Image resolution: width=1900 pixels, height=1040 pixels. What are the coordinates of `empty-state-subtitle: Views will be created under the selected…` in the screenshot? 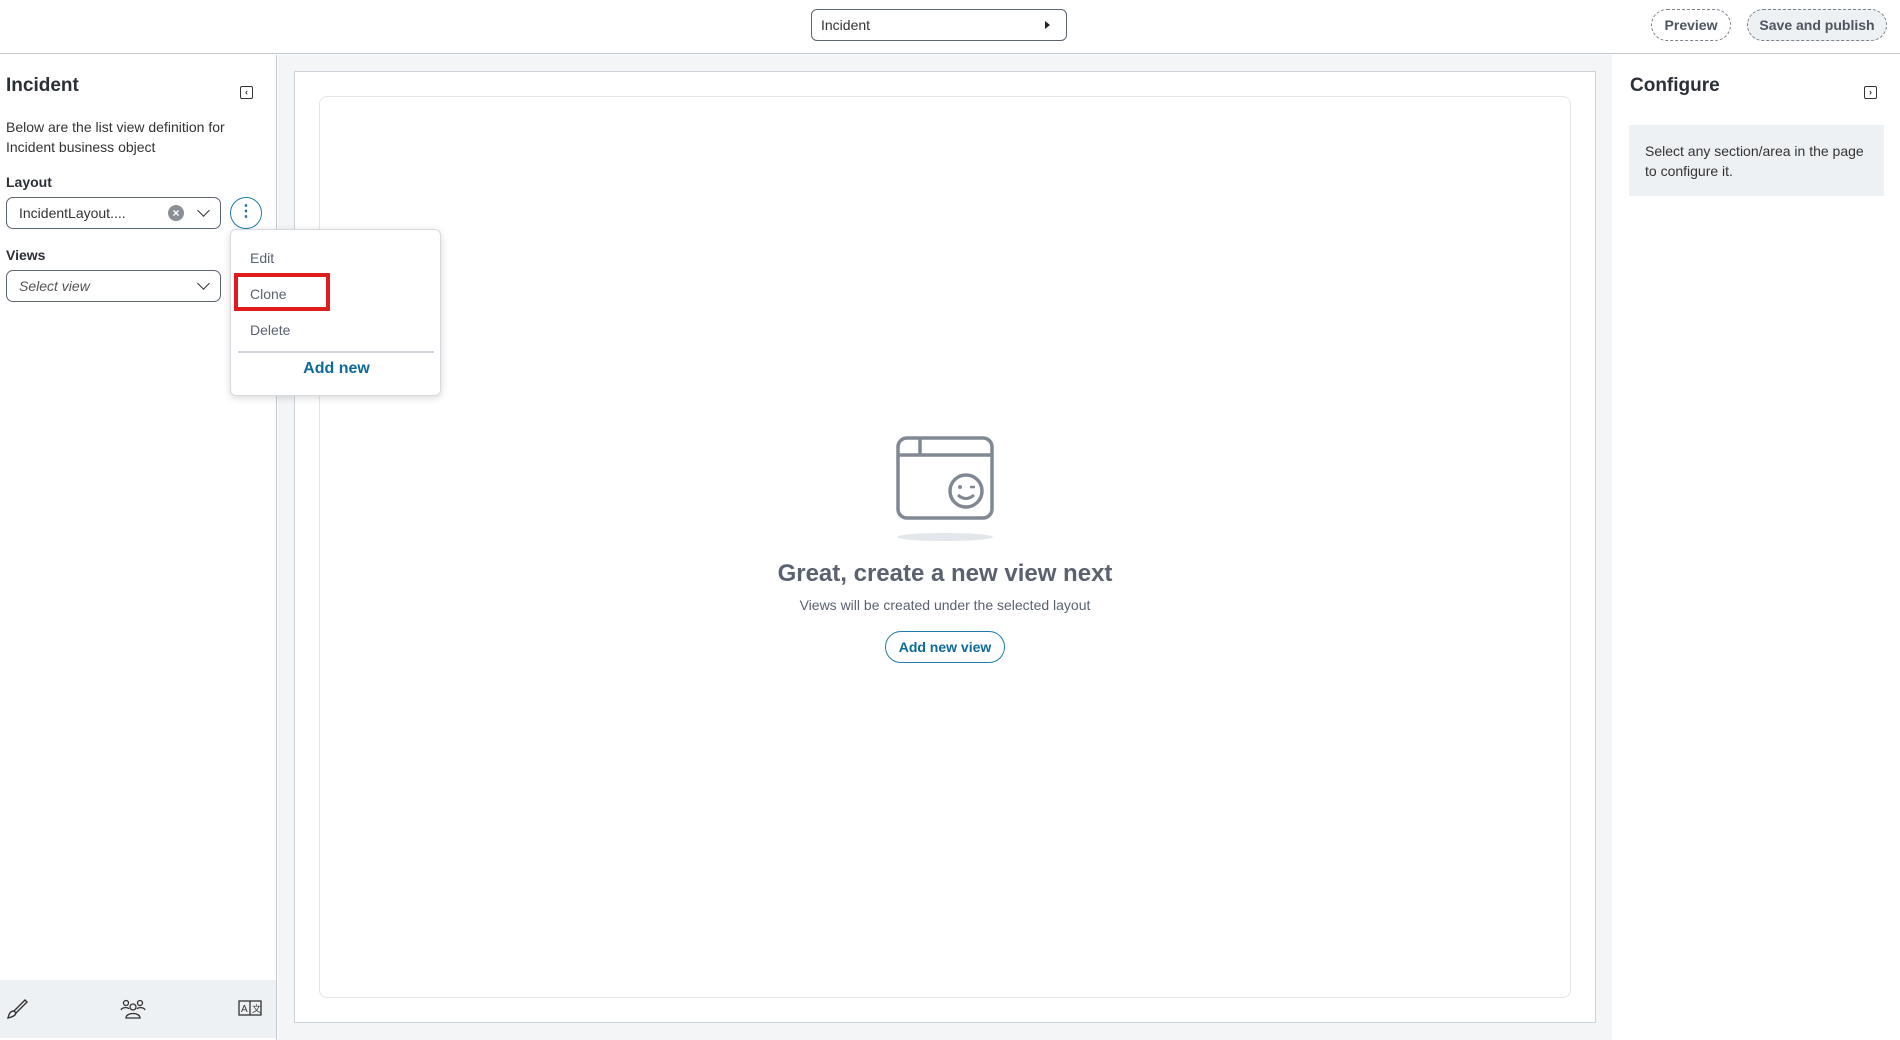 It's located at (945, 605).